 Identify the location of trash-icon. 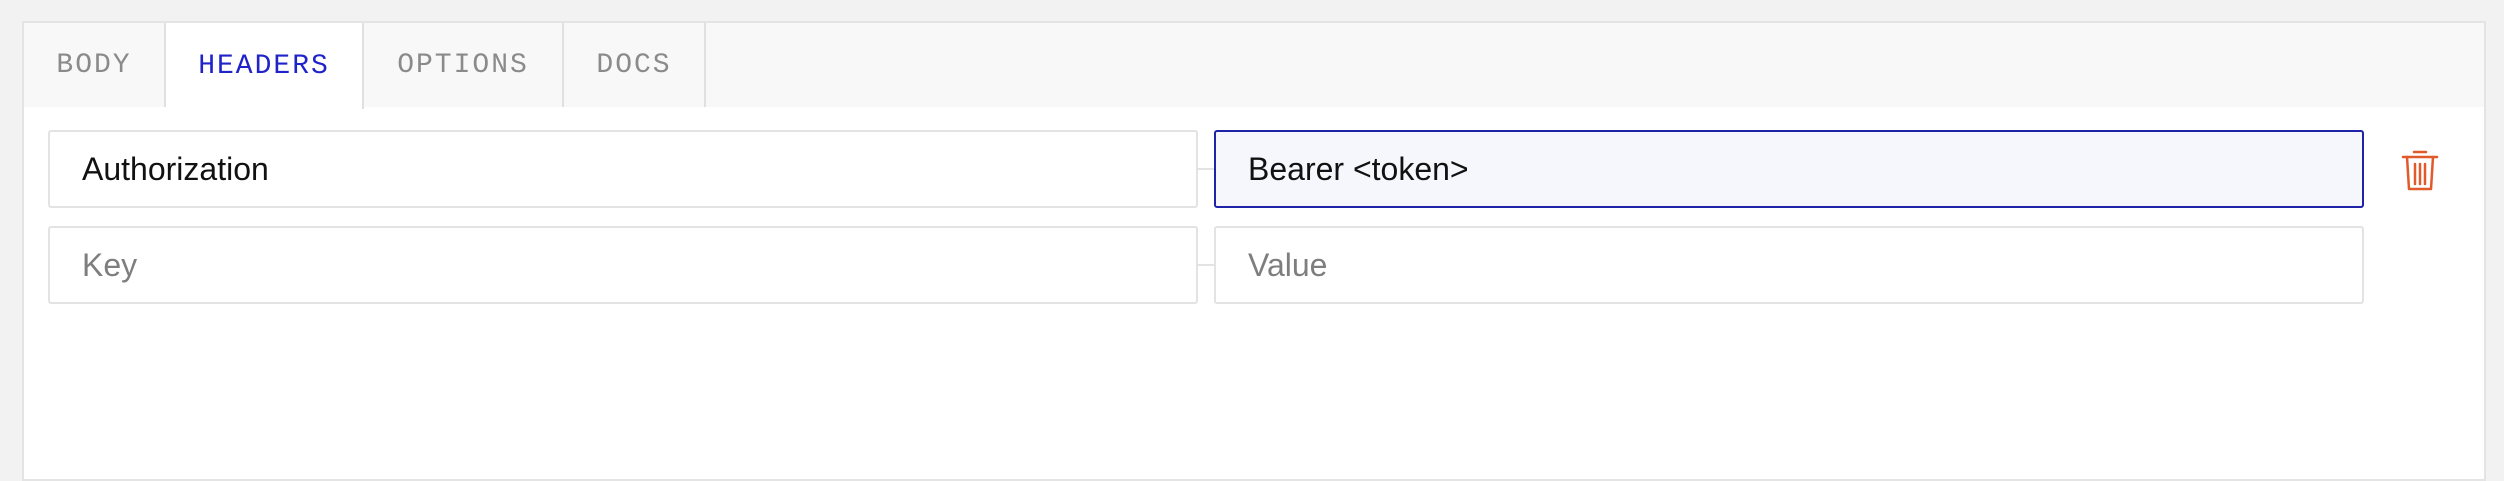
(2420, 170).